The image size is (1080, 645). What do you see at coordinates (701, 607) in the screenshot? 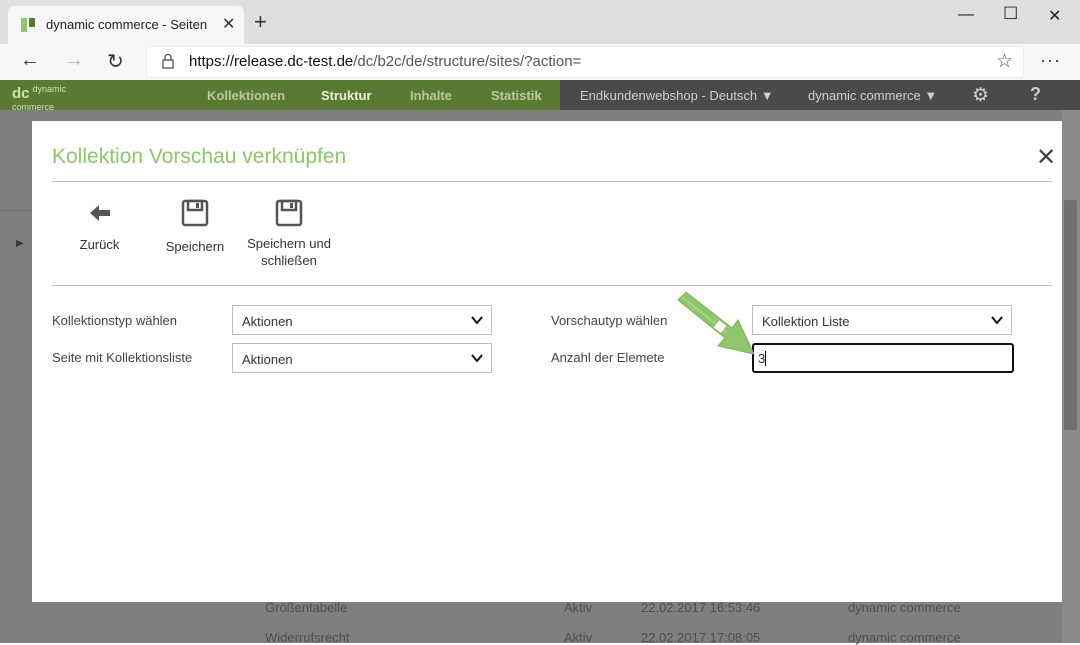
I see `table-row-date: 22.02.2017 16:53:46` at bounding box center [701, 607].